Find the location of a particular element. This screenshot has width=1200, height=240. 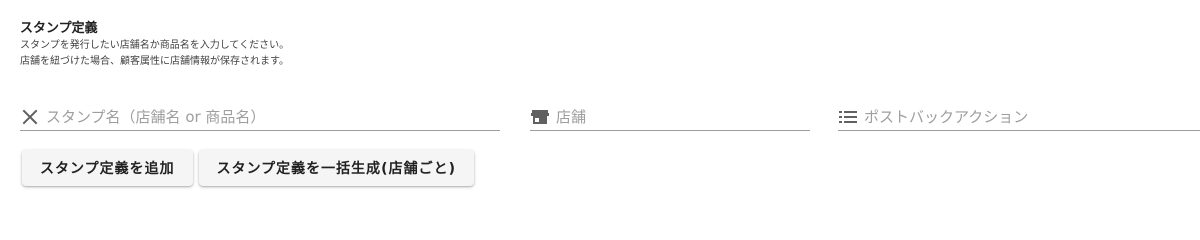

list-icon is located at coordinates (848, 117).